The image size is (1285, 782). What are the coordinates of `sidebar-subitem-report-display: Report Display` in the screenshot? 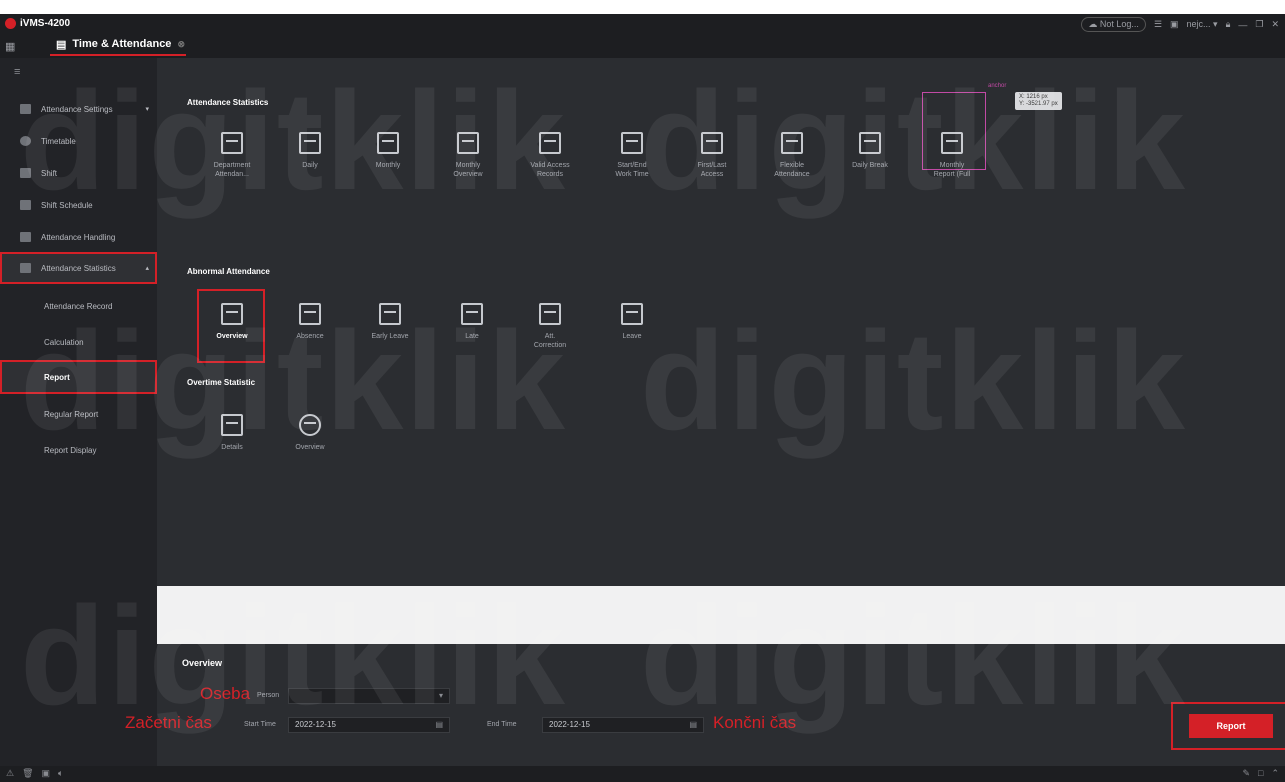 It's located at (78, 450).